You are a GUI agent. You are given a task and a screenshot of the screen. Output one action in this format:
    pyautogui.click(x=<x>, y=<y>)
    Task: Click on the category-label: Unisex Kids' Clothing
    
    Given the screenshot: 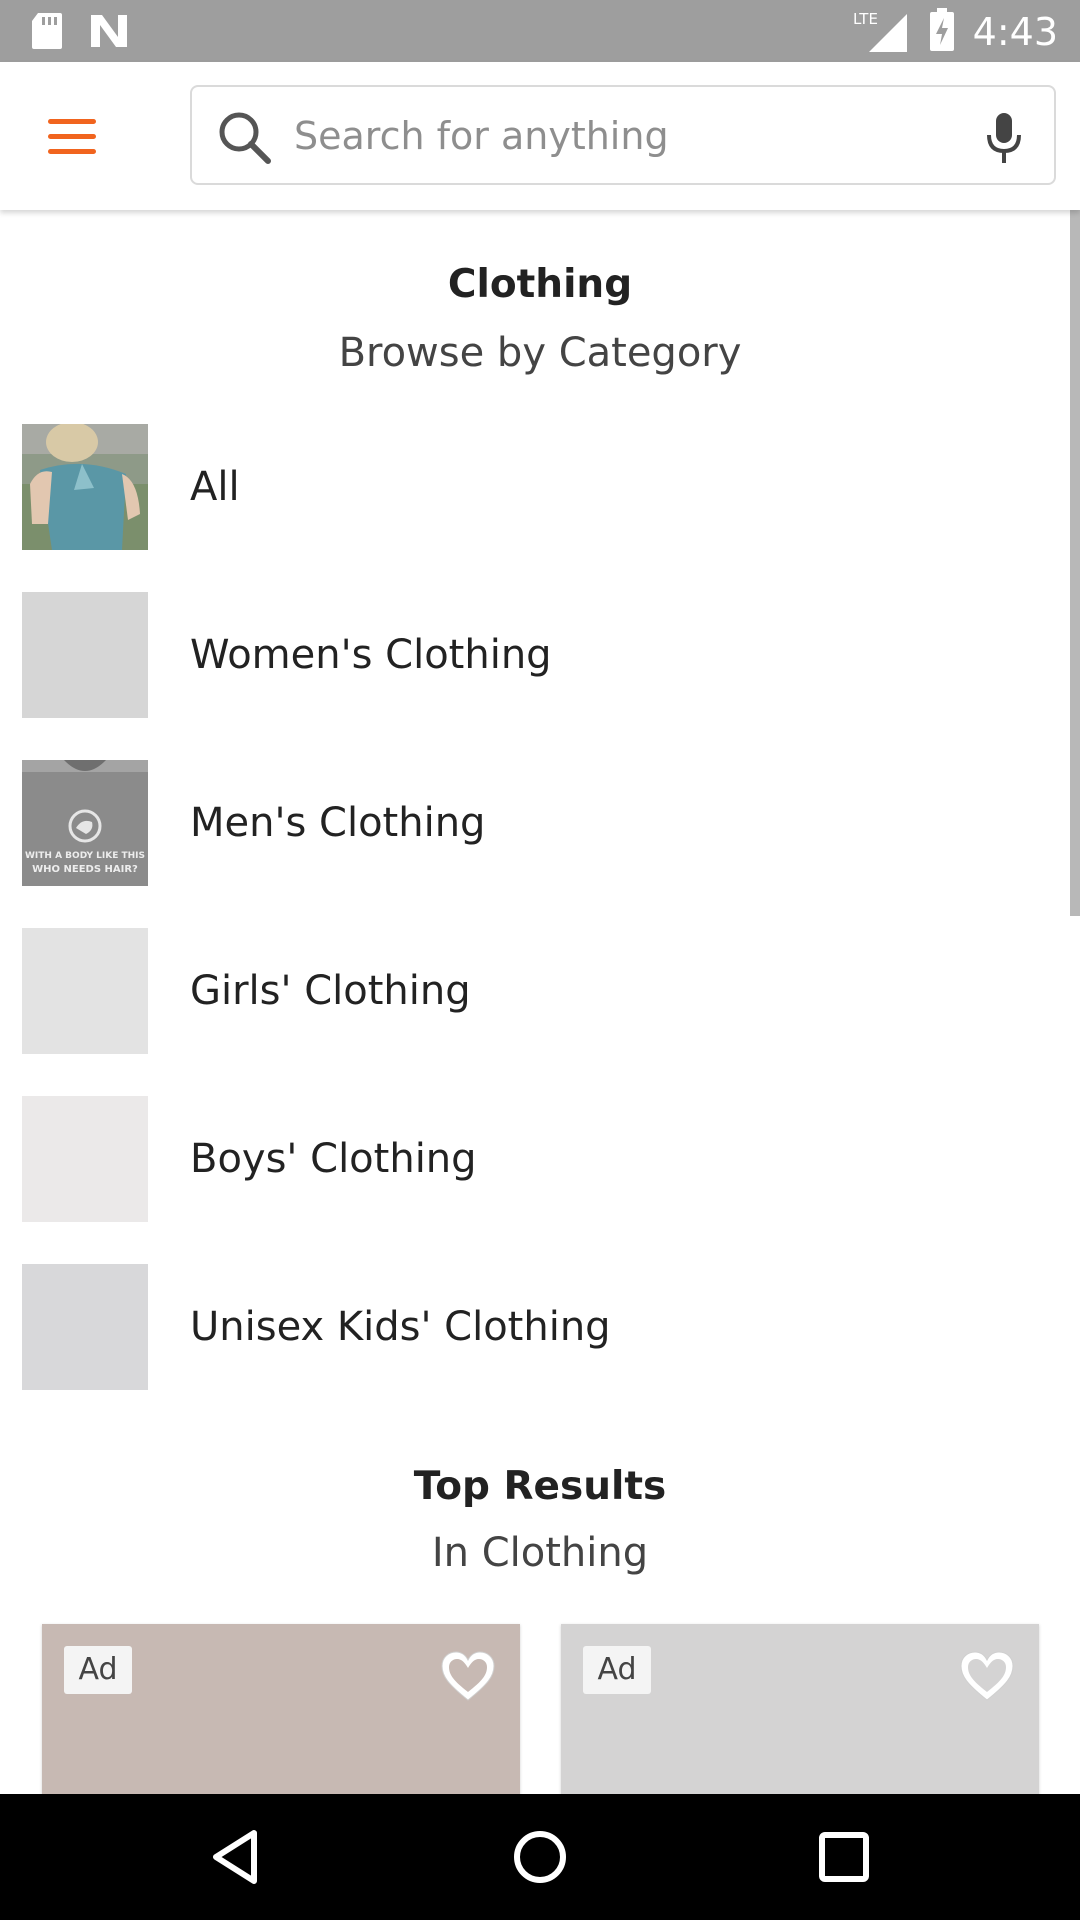 What is the action you would take?
    pyautogui.click(x=400, y=1327)
    